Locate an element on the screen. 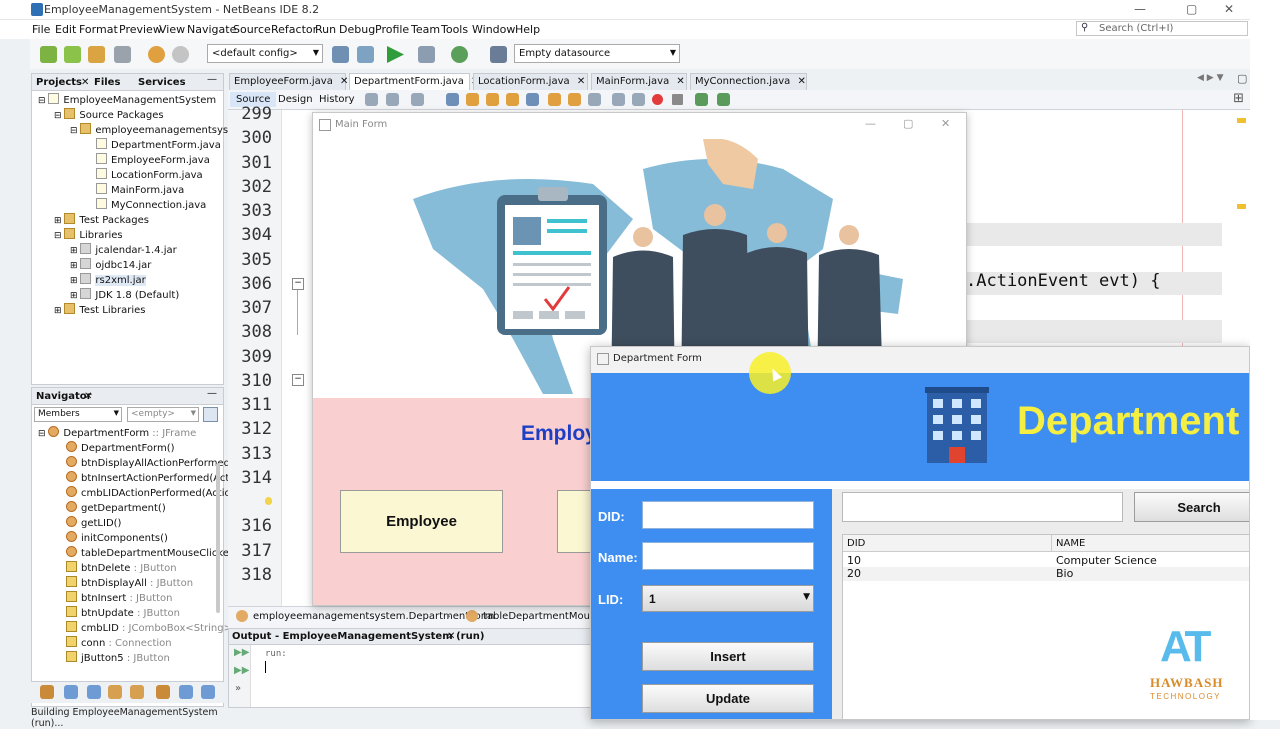 The width and height of the screenshot is (1280, 729). members-icon is located at coordinates (163, 692).